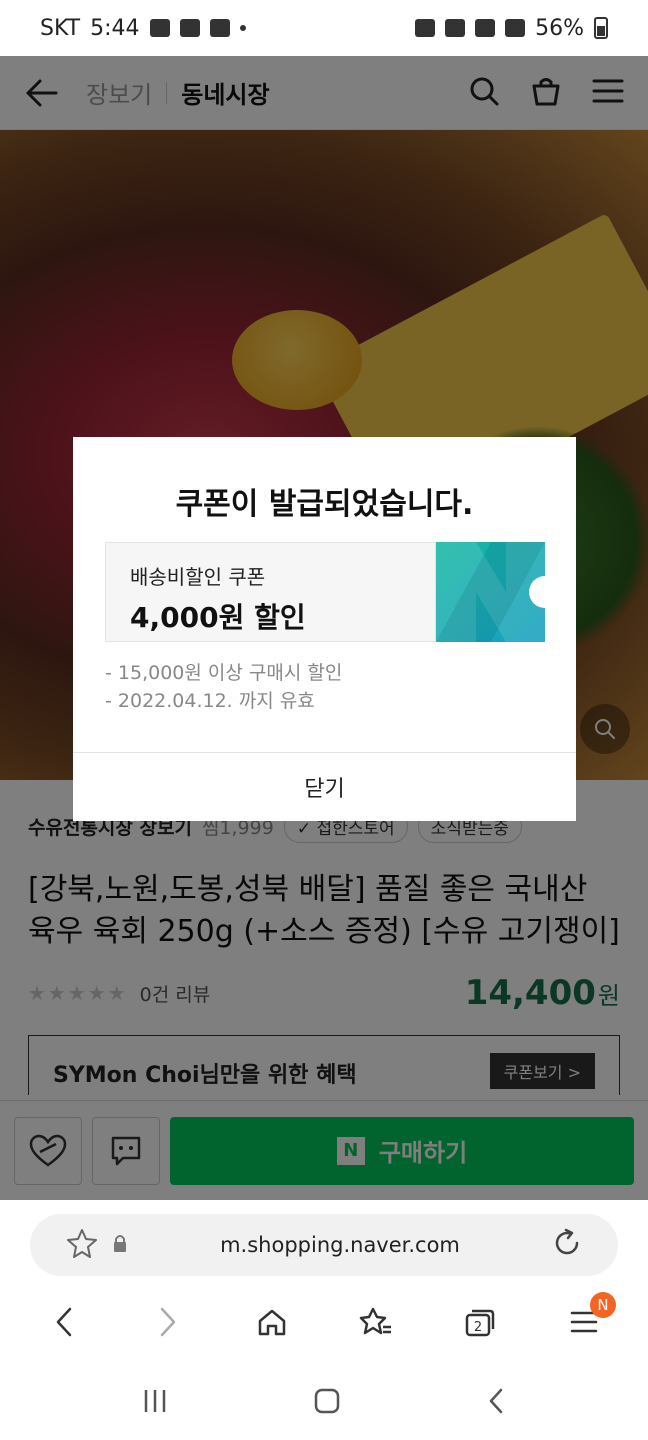  I want to click on coupon-conditions: - 15,000원 이상 구매시 할인 - 2022.04.12. 까지 유효, so click(223, 687).